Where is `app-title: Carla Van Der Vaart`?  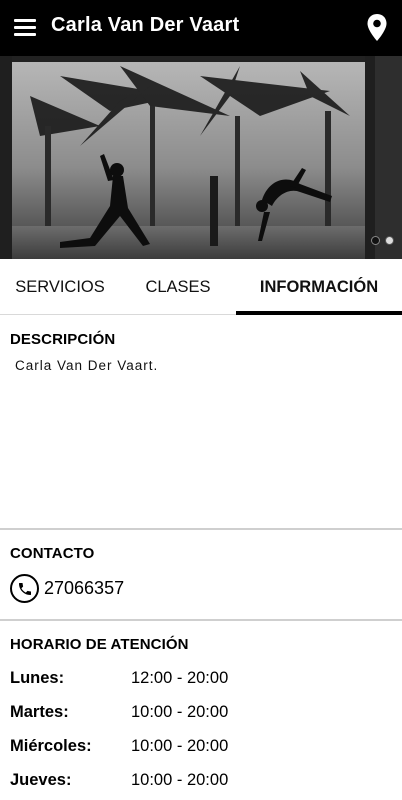
app-title: Carla Van Der Vaart is located at coordinates (145, 25).